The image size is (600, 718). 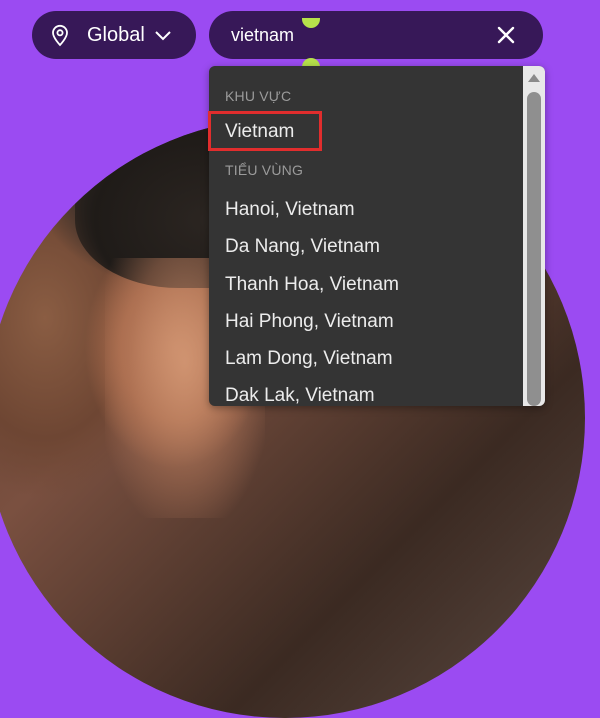 I want to click on scrollbar, so click(x=534, y=236).